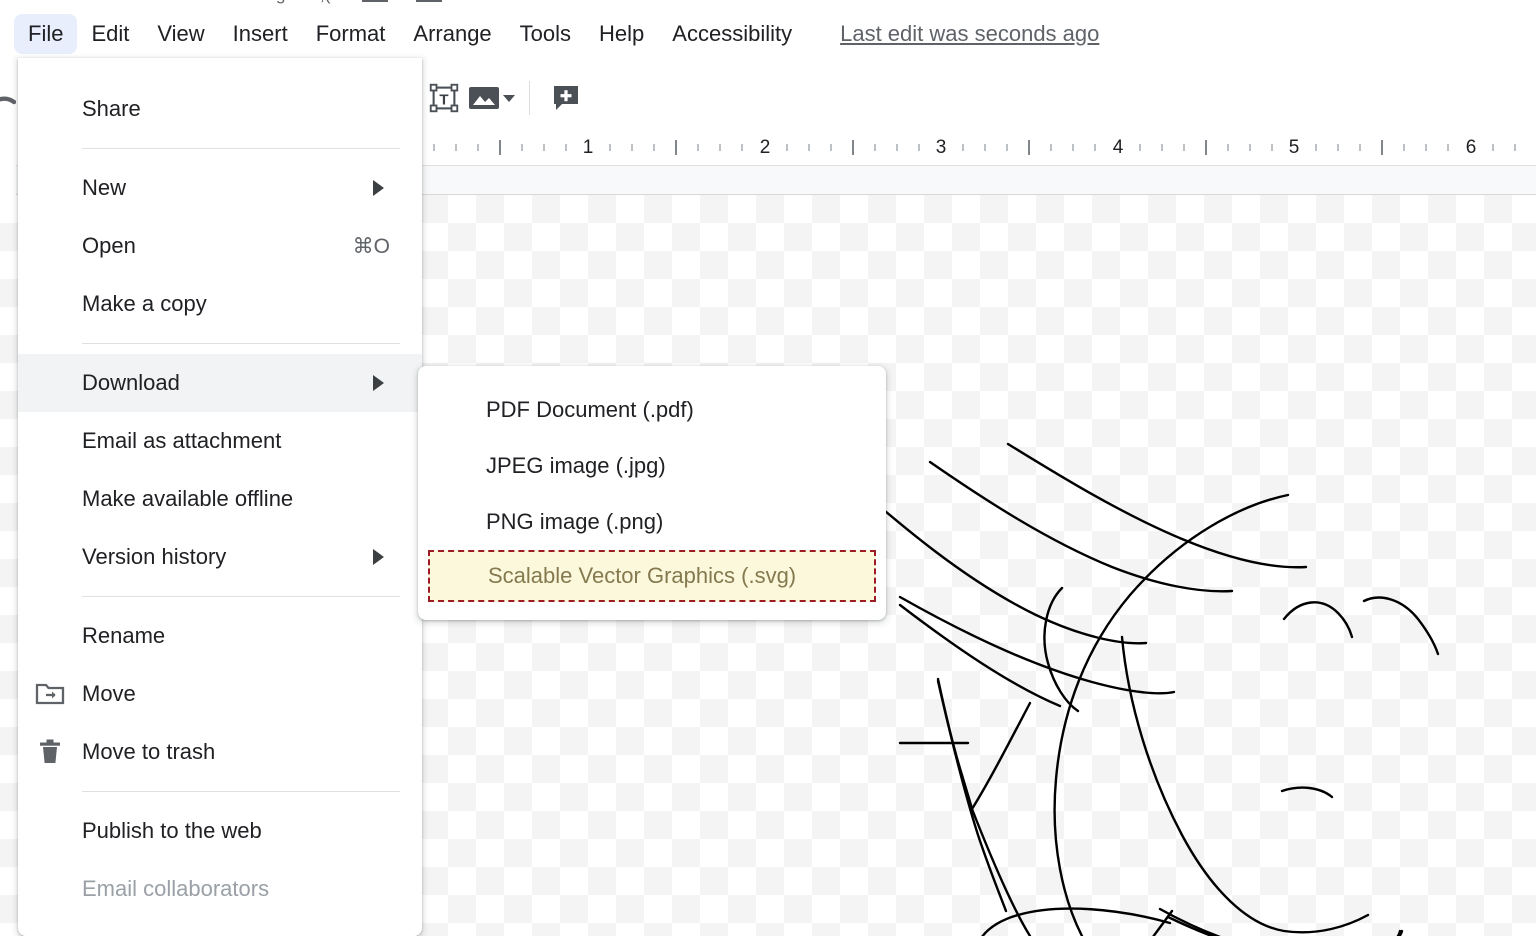 This screenshot has height=936, width=1536. What do you see at coordinates (104, 187) in the screenshot?
I see `file-menu-item-new-label: New` at bounding box center [104, 187].